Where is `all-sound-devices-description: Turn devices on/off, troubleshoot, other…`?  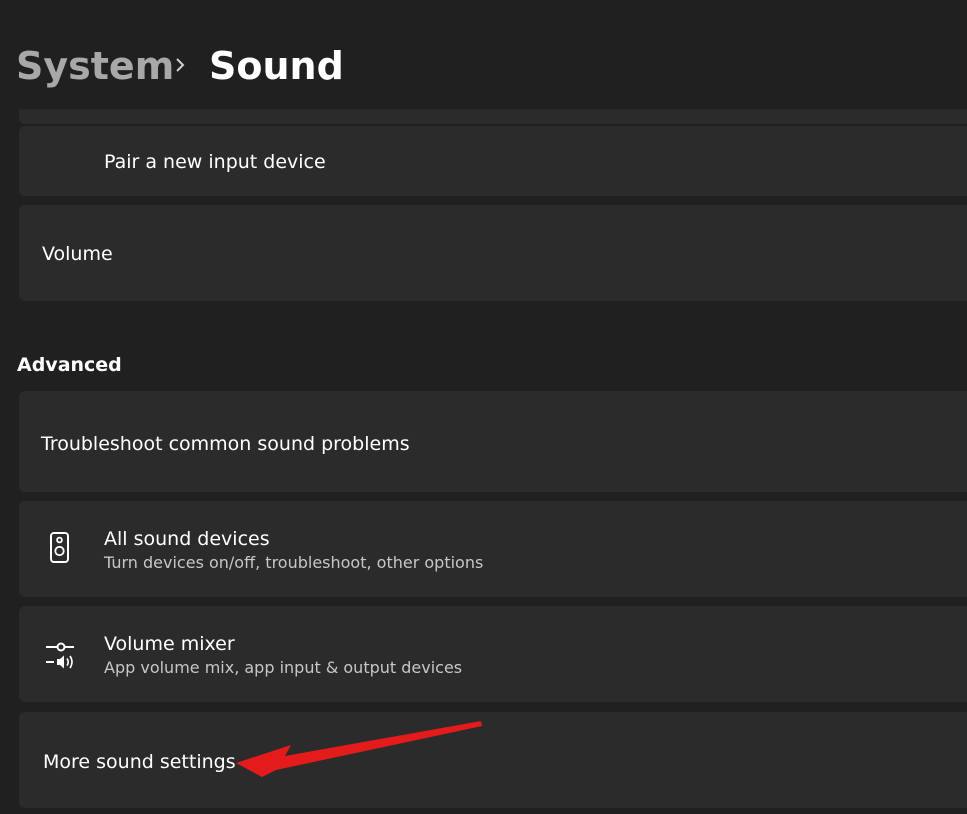 all-sound-devices-description: Turn devices on/off, troubleshoot, other… is located at coordinates (294, 562).